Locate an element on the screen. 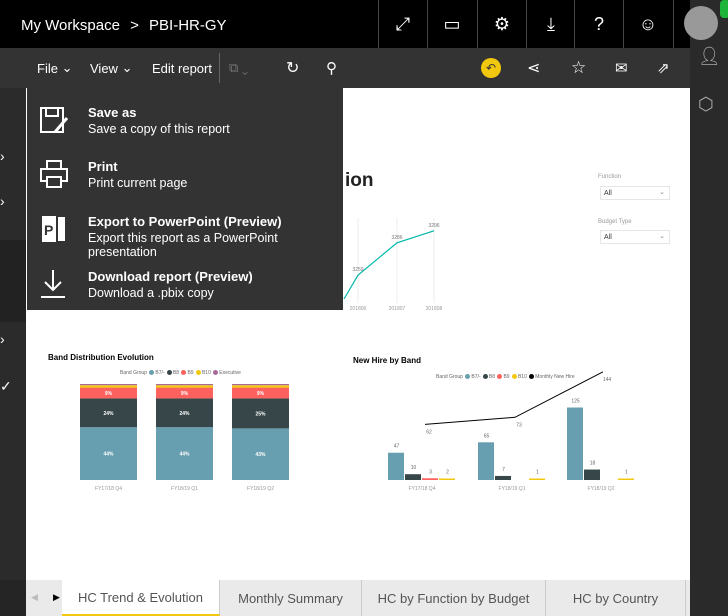 The image size is (728, 616). line-data-label: 62 is located at coordinates (429, 432).